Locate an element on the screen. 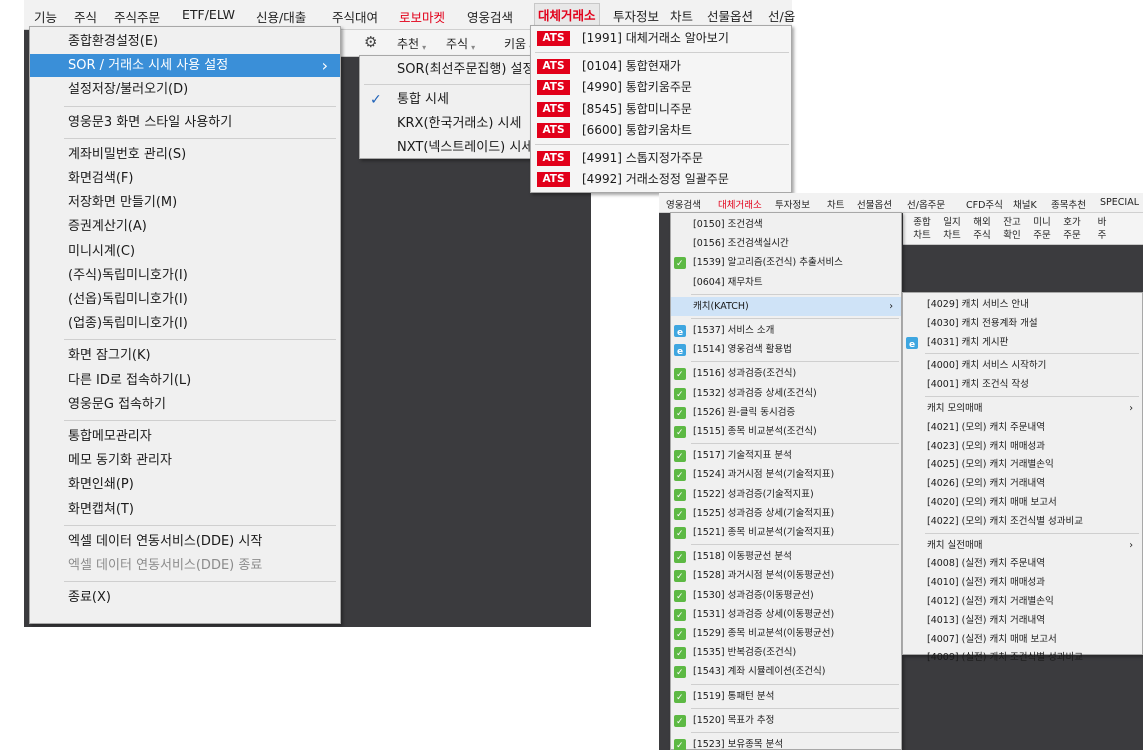  condition-menu-item: [0150] 조건검색 is located at coordinates (786, 224).